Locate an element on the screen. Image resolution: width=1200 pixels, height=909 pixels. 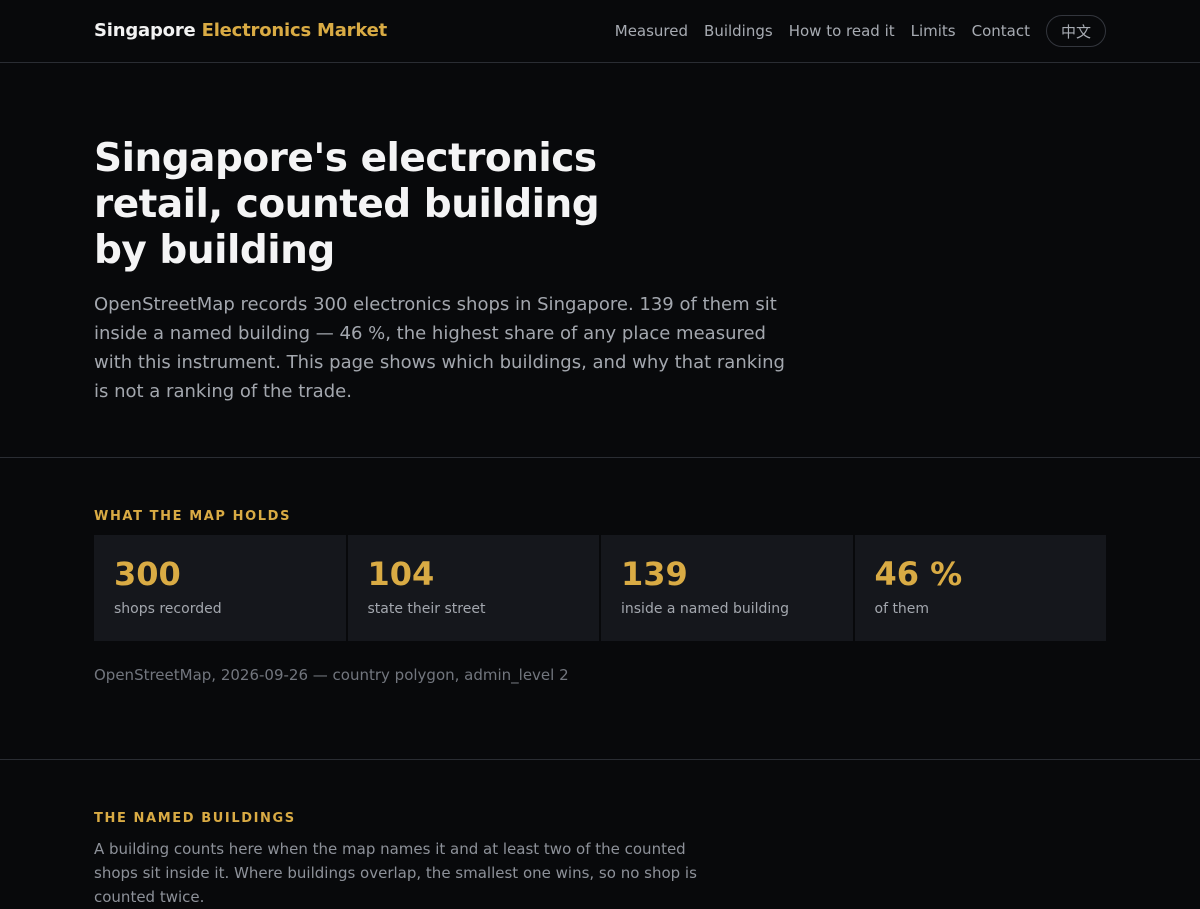
brand-logo: Singapore Electronics Market is located at coordinates (240, 30).